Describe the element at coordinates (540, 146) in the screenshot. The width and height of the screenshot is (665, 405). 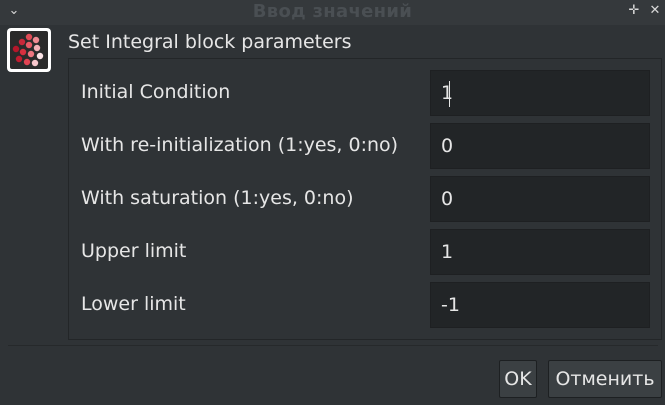
I see `reinitialization-input` at that location.